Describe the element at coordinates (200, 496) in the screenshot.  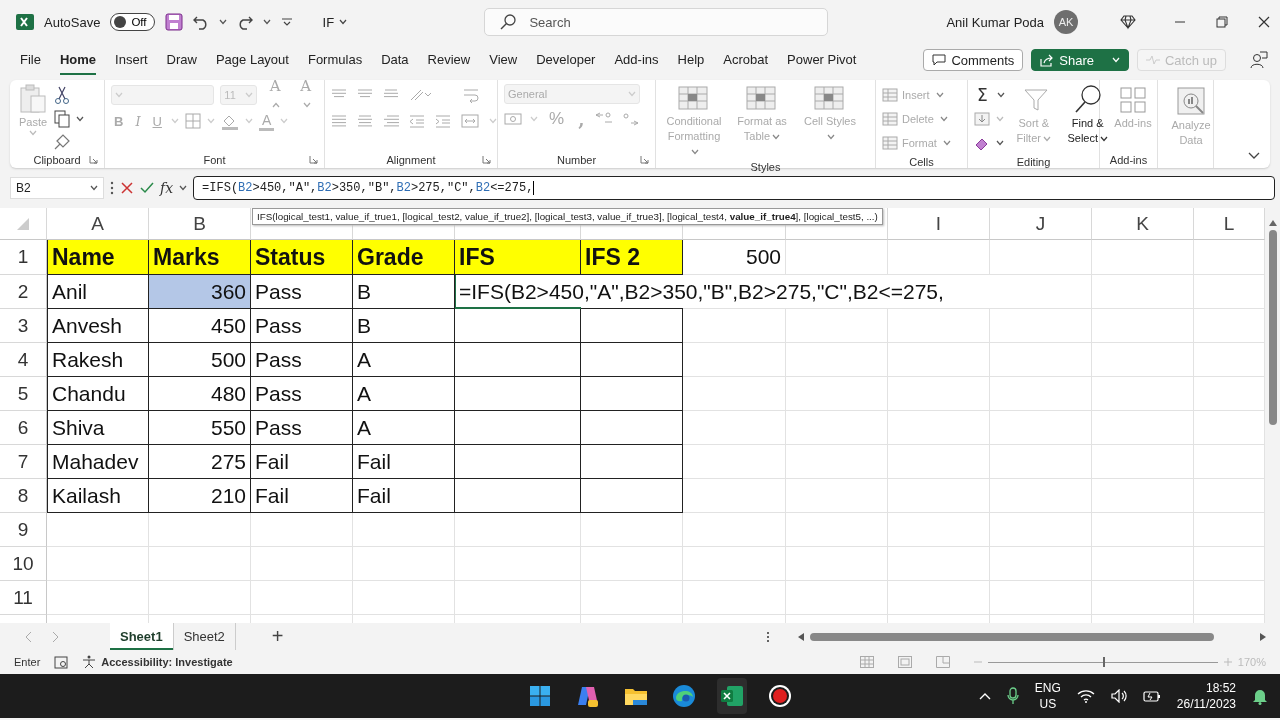
I see `table-cell: 210` at that location.